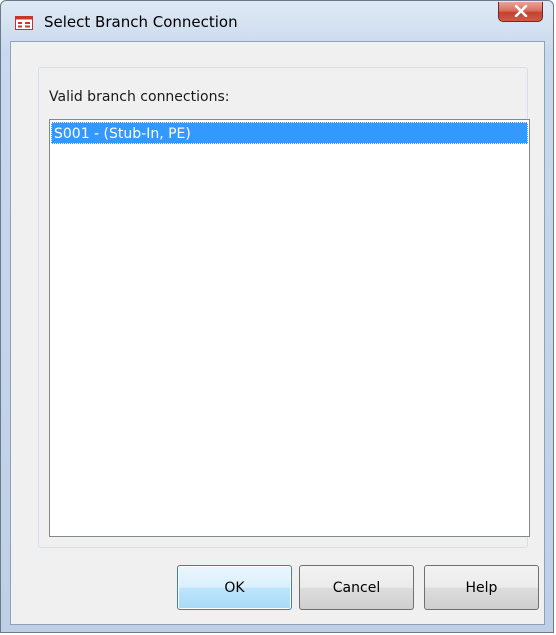  Describe the element at coordinates (481, 587) in the screenshot. I see `help-button: Help` at that location.